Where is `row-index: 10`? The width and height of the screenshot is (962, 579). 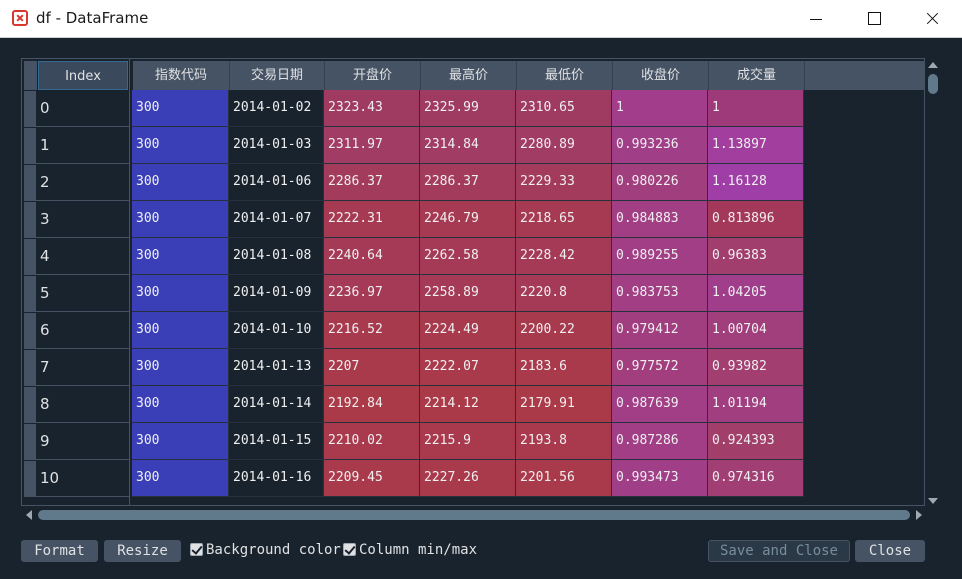
row-index: 10 is located at coordinates (76, 478).